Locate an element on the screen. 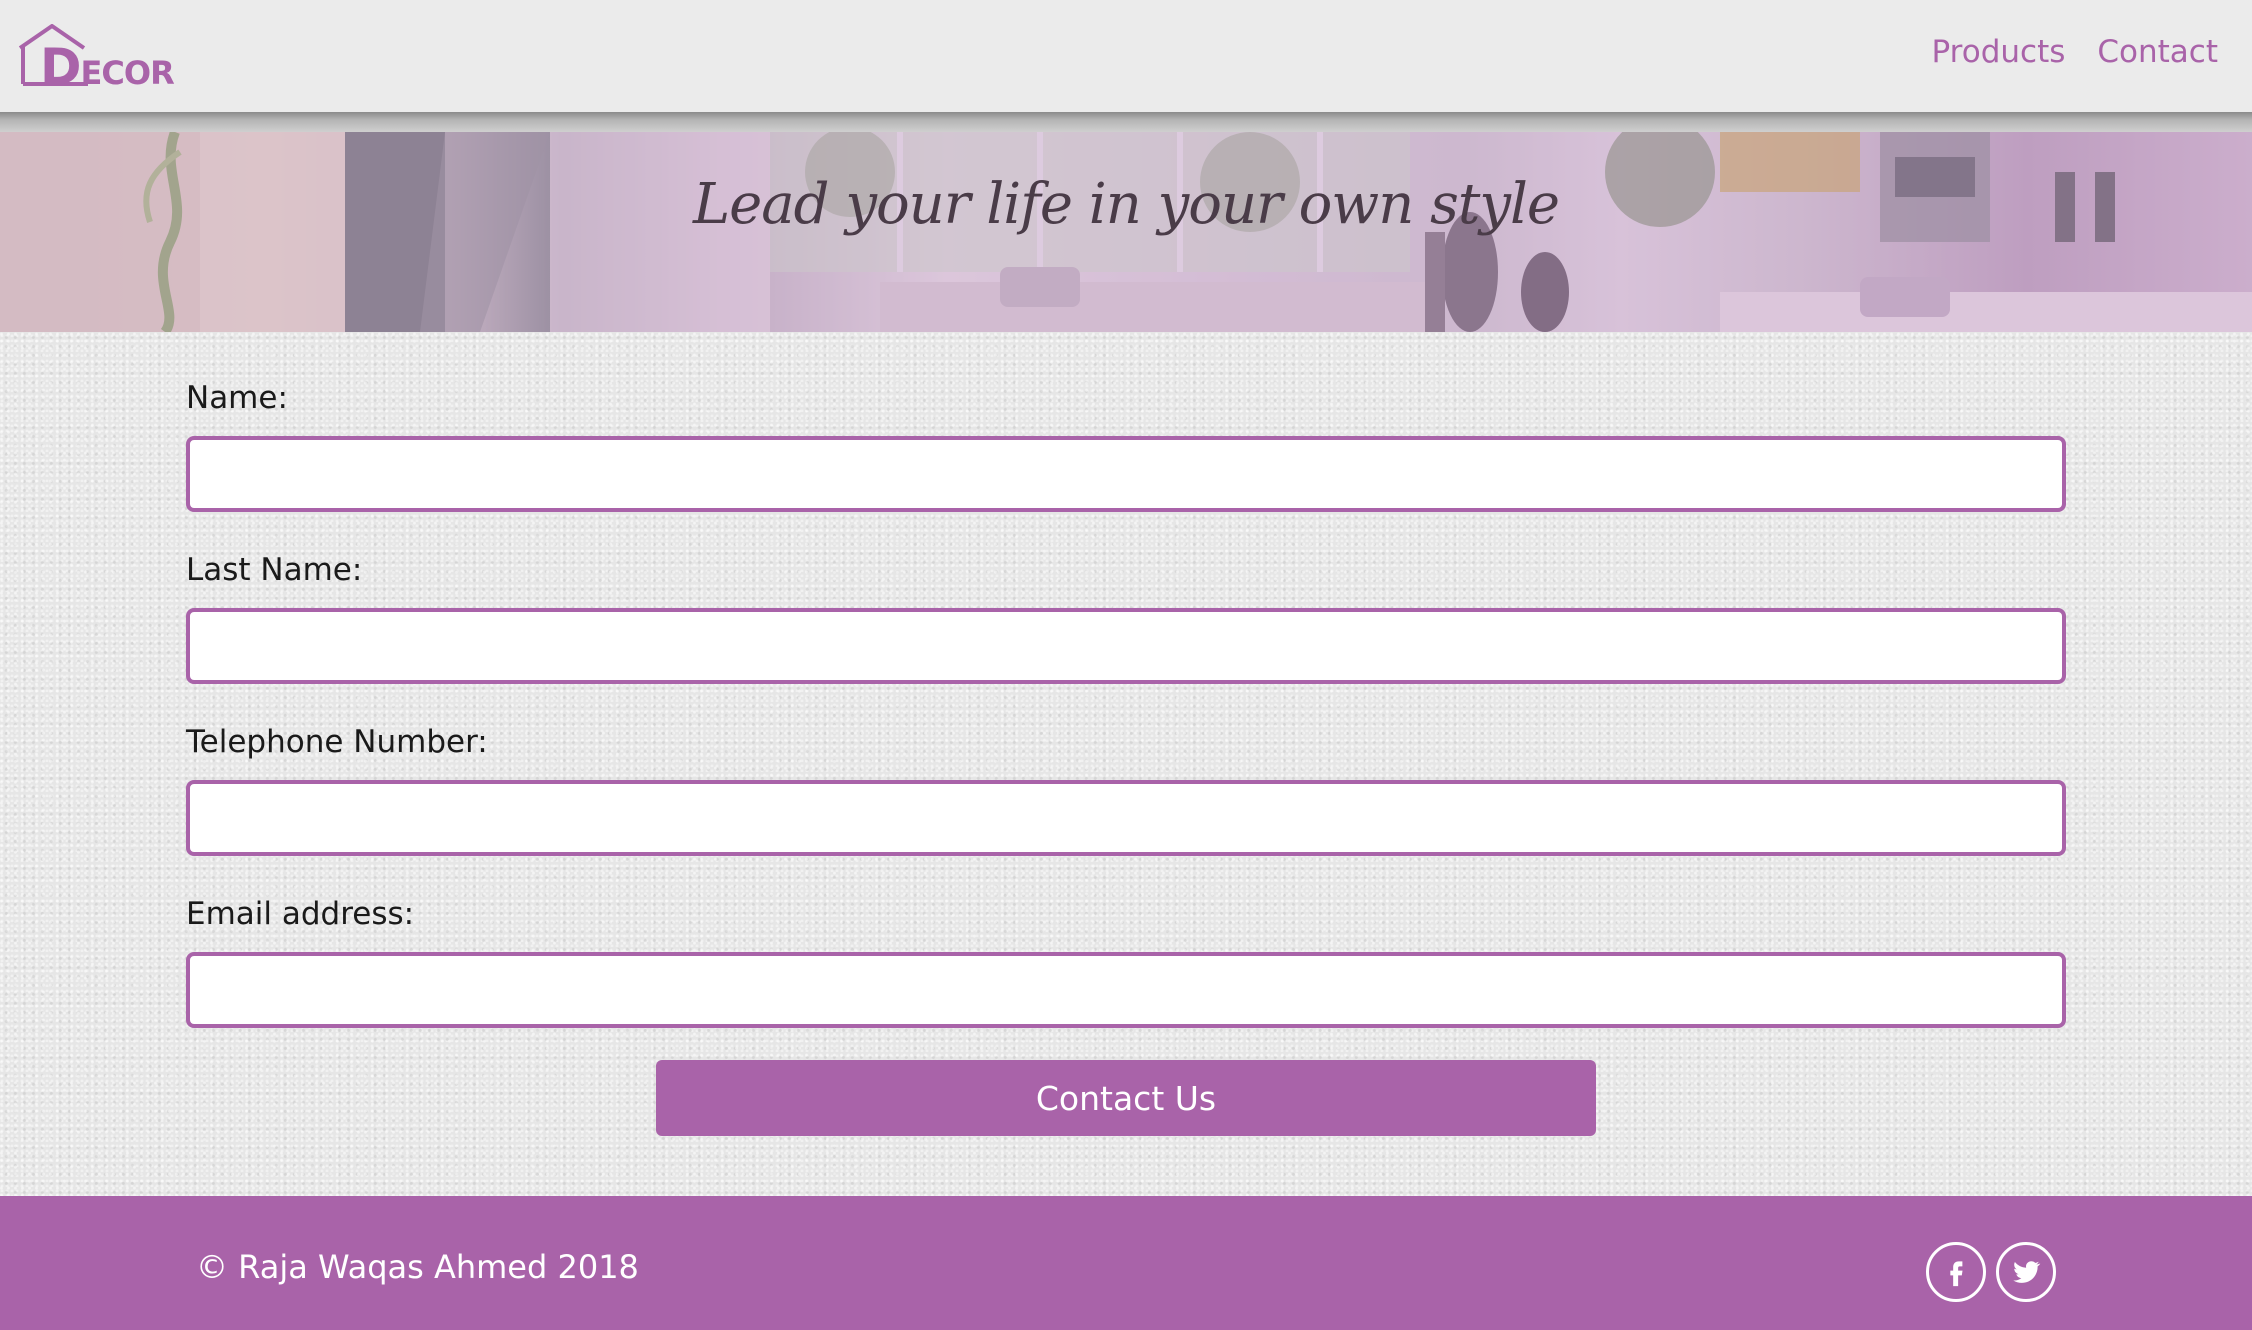  name-label: Name: is located at coordinates (237, 398).